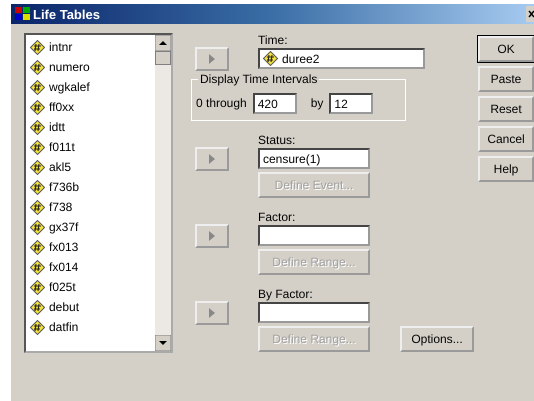 The width and height of the screenshot is (534, 401). What do you see at coordinates (341, 58) in the screenshot?
I see `time-field: duree2` at bounding box center [341, 58].